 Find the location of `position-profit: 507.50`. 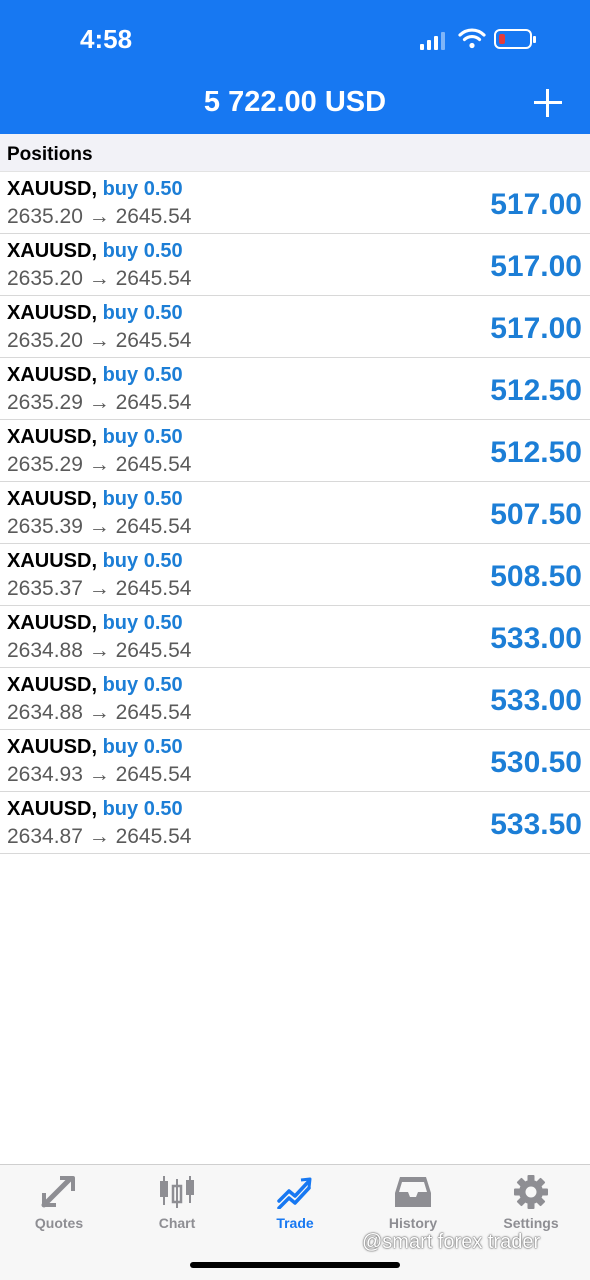

position-profit: 507.50 is located at coordinates (536, 514).